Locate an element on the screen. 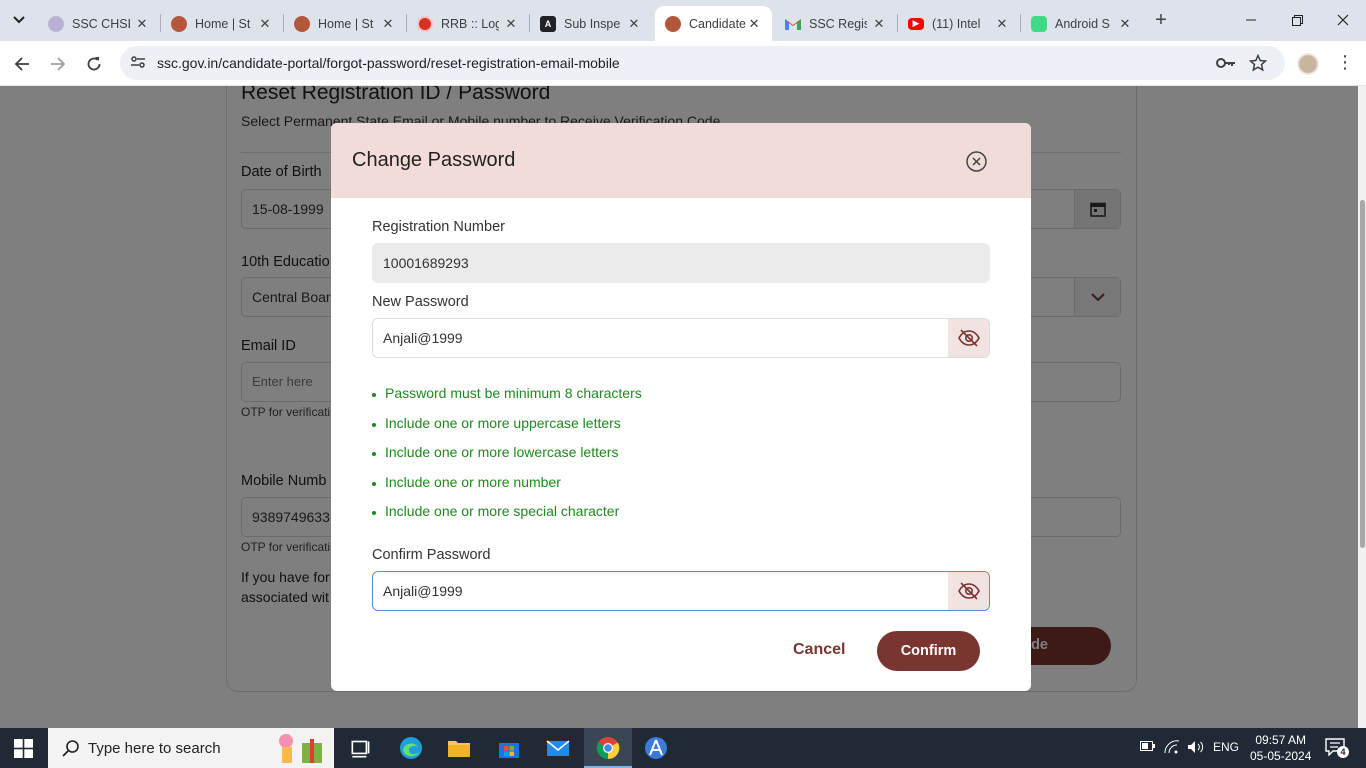  clock-date: 05-05-2024 is located at coordinates (1281, 756).